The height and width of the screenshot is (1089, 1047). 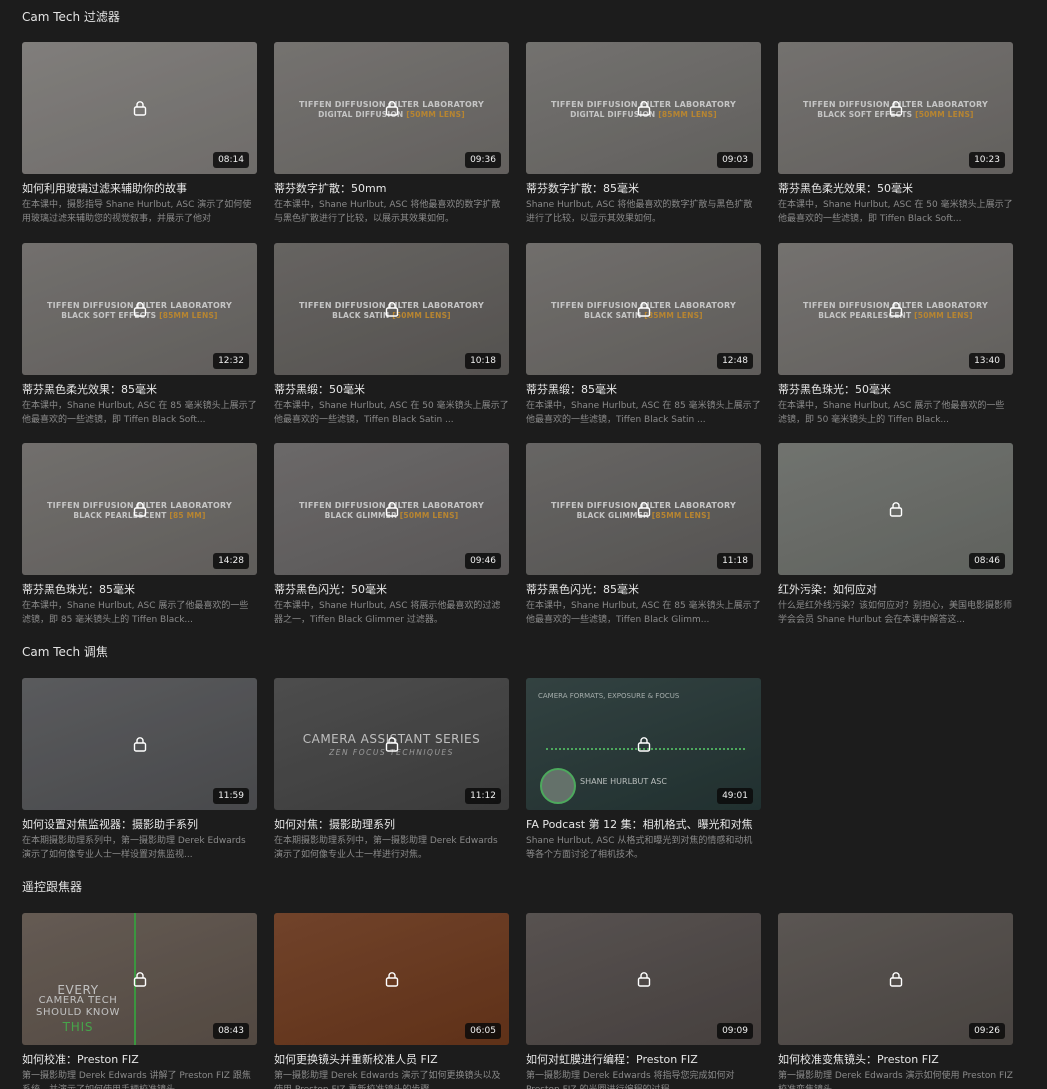 What do you see at coordinates (391, 1060) in the screenshot?
I see `video-title: 如何更换镜头并重新校准人员 FIZ` at bounding box center [391, 1060].